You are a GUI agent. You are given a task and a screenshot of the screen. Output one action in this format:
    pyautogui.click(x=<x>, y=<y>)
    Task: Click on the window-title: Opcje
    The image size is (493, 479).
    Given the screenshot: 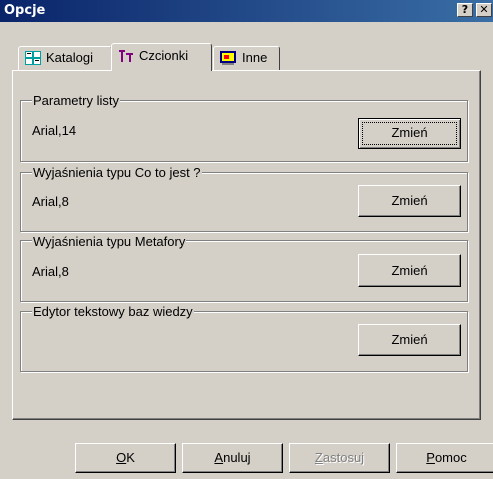 What is the action you would take?
    pyautogui.click(x=25, y=10)
    